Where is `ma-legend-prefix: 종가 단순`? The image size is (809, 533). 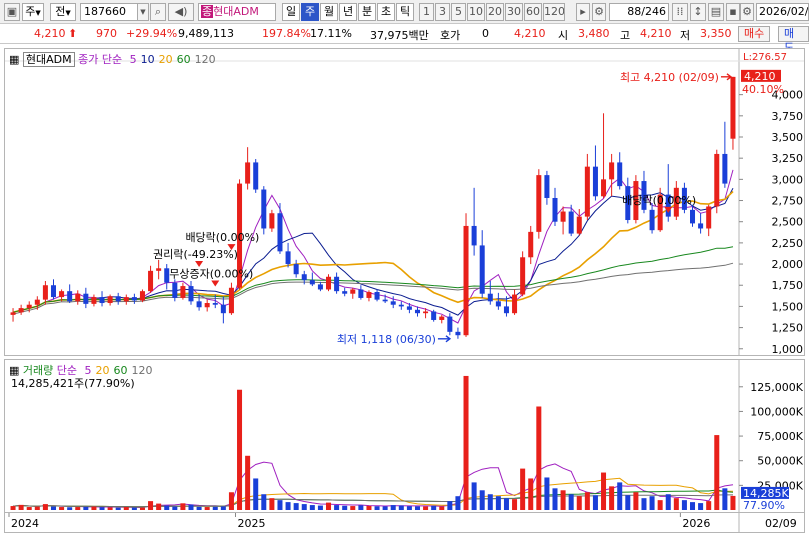 ma-legend-prefix: 종가 단순 is located at coordinates (100, 59).